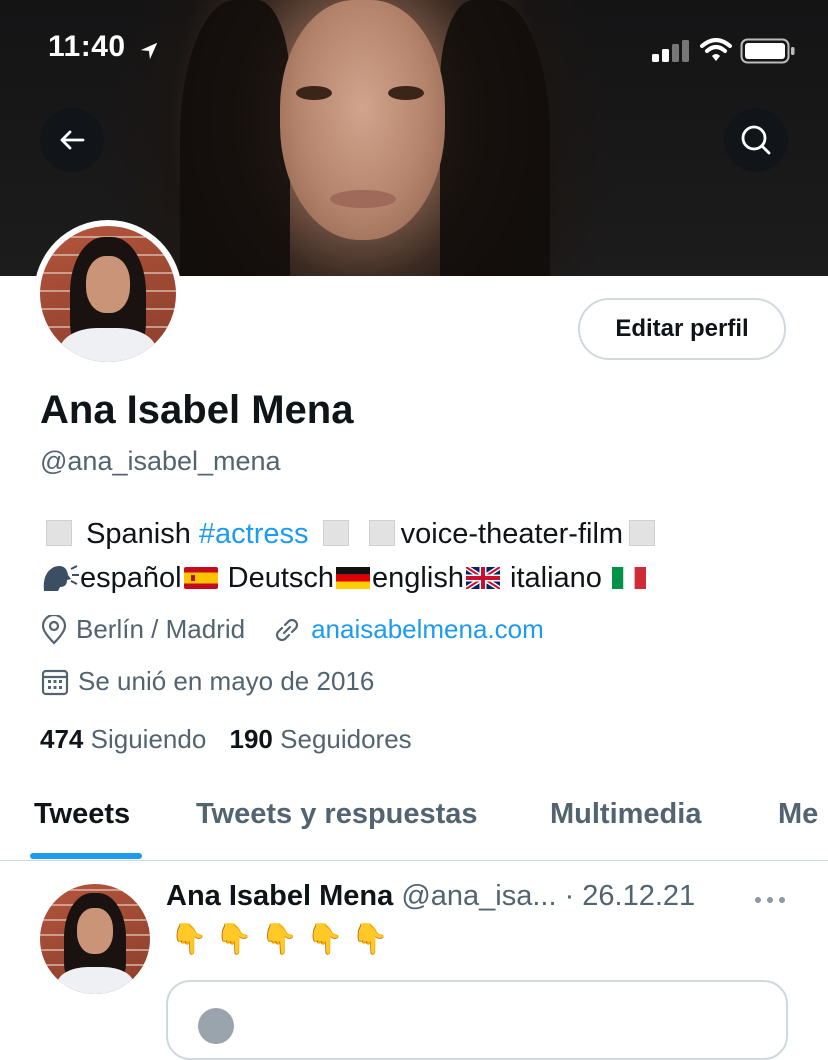  Describe the element at coordinates (82, 814) in the screenshot. I see `tab-tweets: Tweets` at that location.